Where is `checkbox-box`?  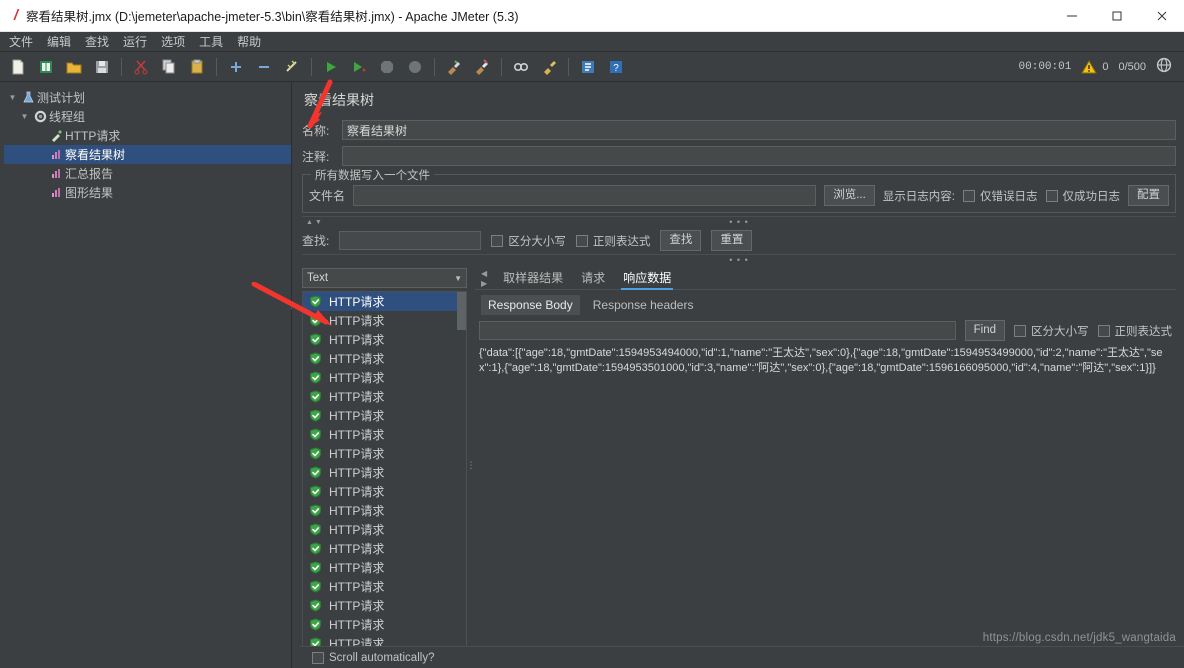
checkbox-box is located at coordinates (969, 195).